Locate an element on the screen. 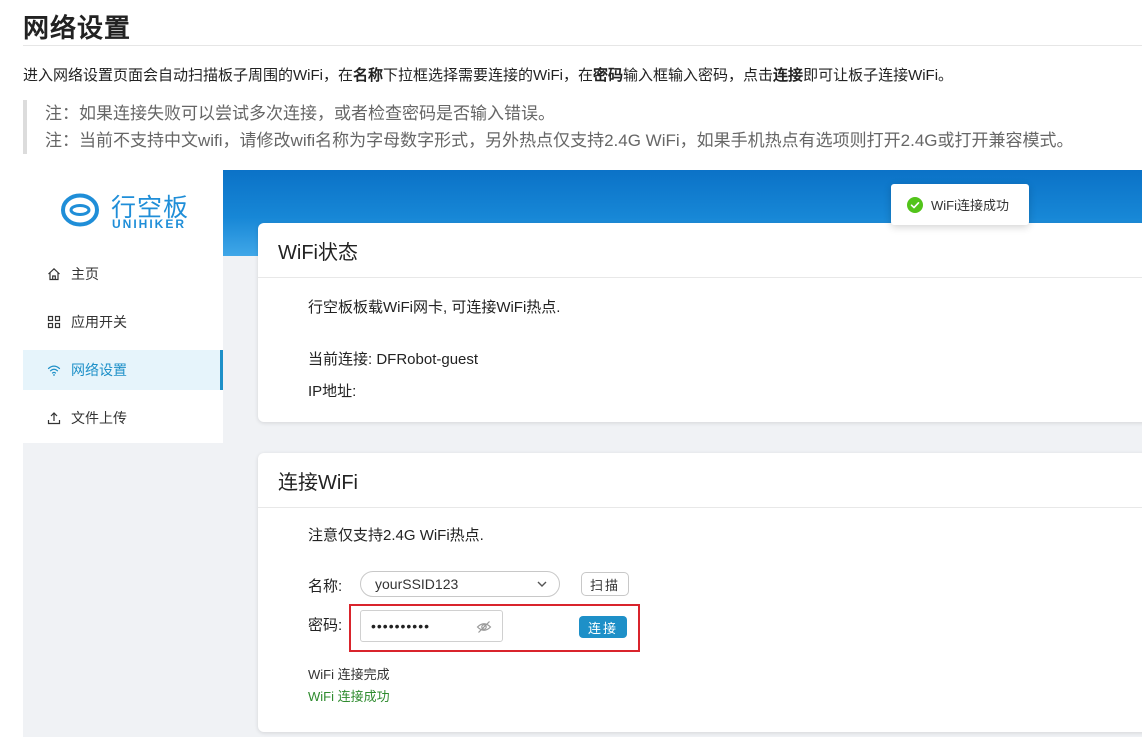 The width and height of the screenshot is (1142, 737). nav-item-app-switch: 应用开关 is located at coordinates (123, 322).